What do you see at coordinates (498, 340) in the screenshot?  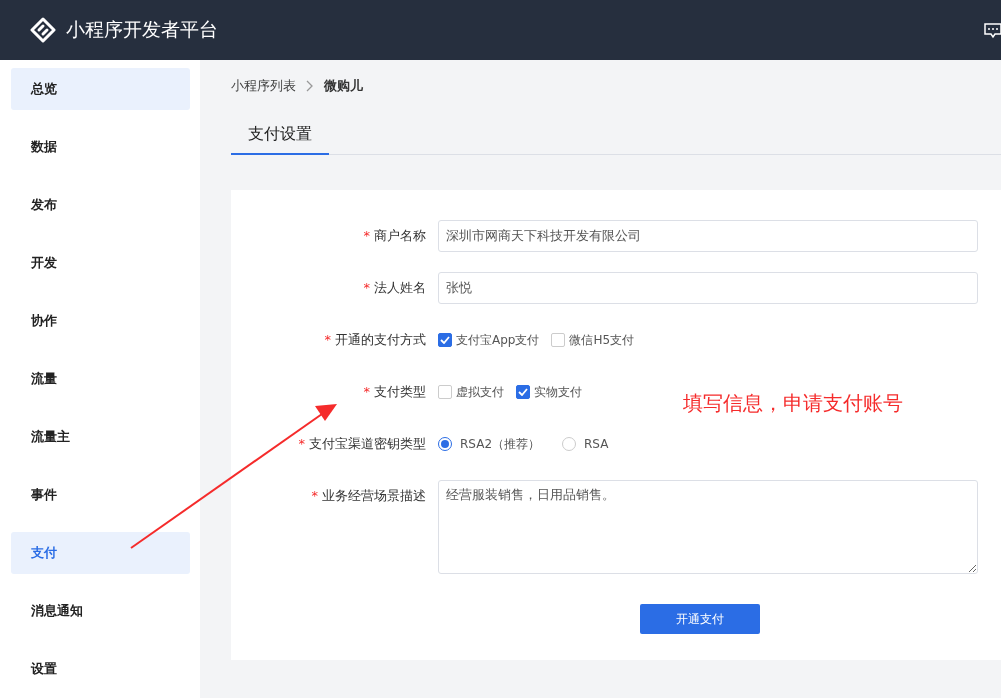 I see `checkbox-label: 支付宝App支付` at bounding box center [498, 340].